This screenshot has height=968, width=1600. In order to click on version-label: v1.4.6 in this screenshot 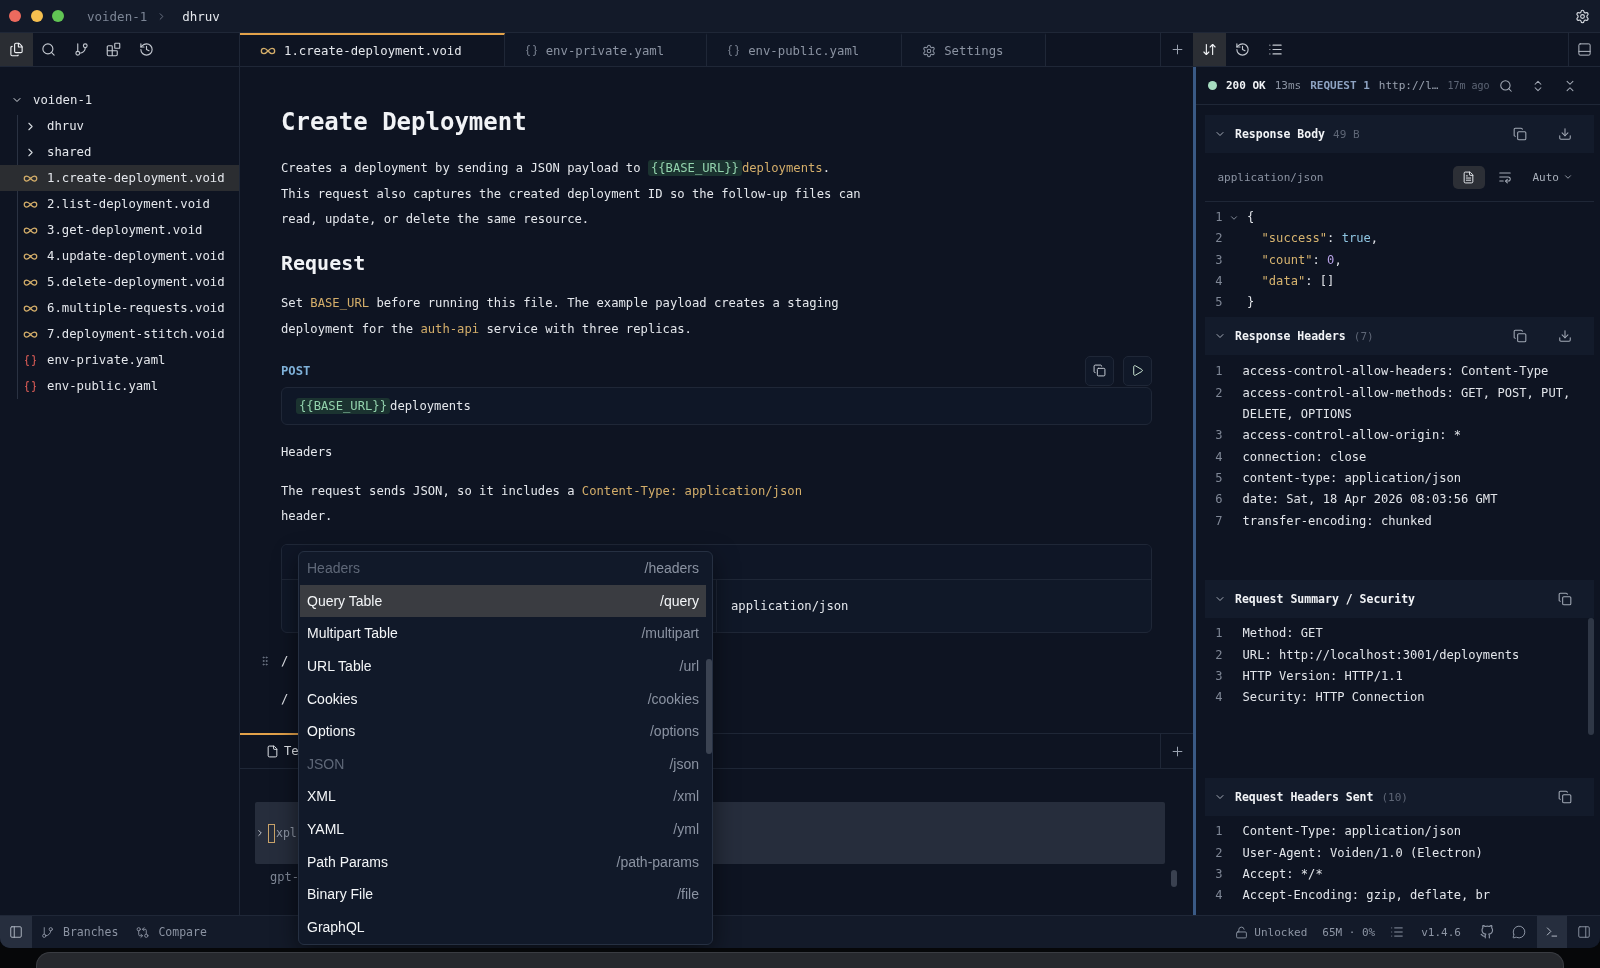, I will do `click(1441, 932)`.